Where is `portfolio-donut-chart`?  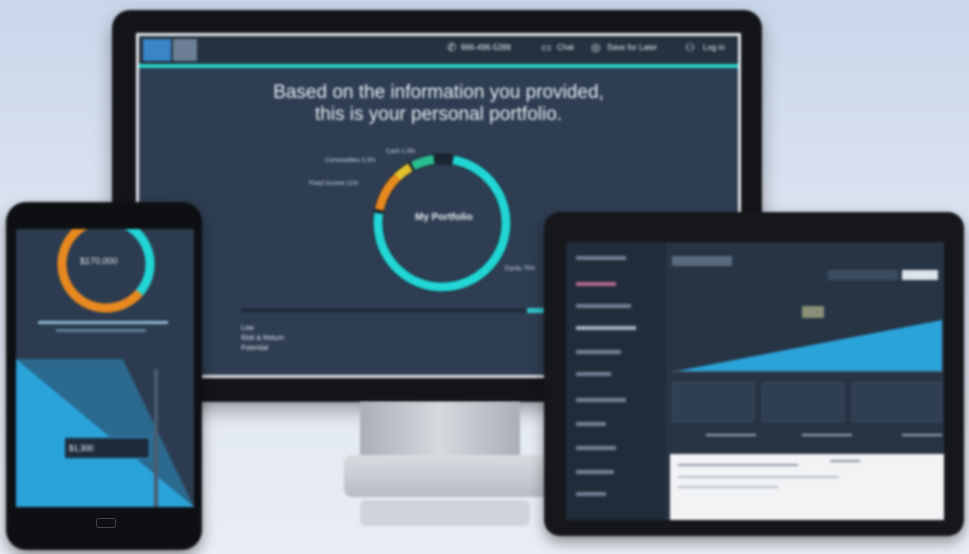
portfolio-donut-chart is located at coordinates (442, 223).